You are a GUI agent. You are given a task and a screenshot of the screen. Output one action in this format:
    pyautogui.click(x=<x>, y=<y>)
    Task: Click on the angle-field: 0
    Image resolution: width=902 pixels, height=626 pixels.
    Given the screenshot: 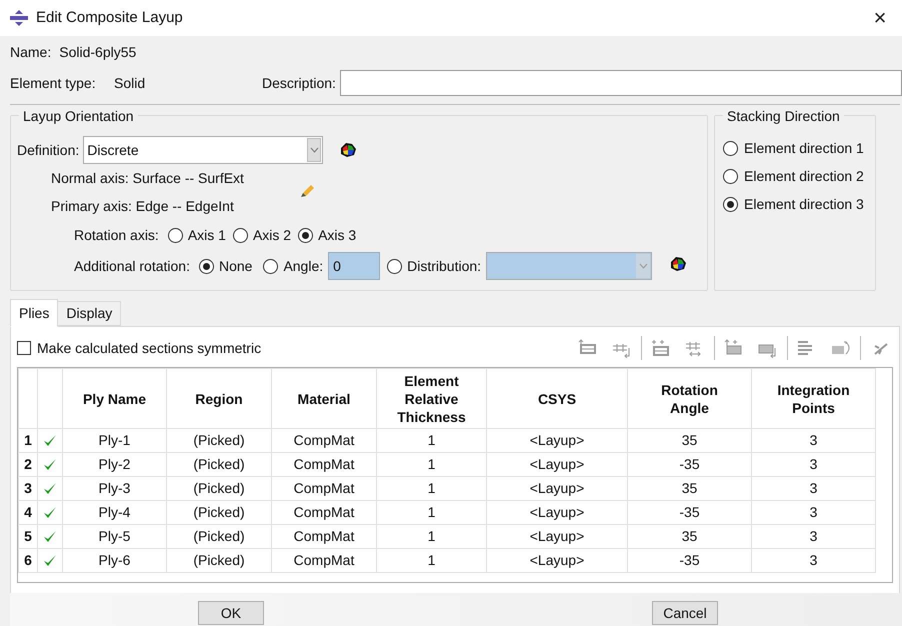 What is the action you would take?
    pyautogui.click(x=354, y=266)
    